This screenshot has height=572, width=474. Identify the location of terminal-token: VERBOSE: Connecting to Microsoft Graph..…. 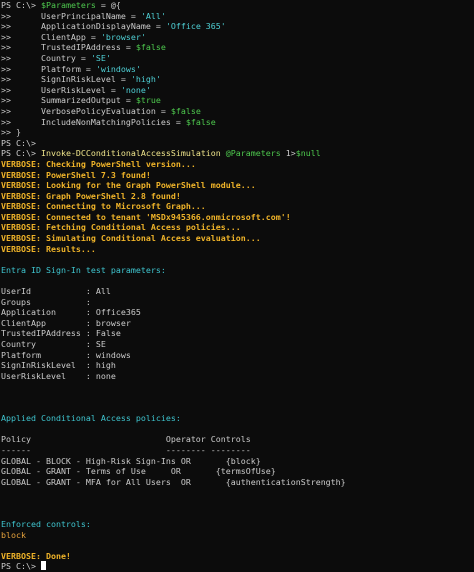
(103, 206).